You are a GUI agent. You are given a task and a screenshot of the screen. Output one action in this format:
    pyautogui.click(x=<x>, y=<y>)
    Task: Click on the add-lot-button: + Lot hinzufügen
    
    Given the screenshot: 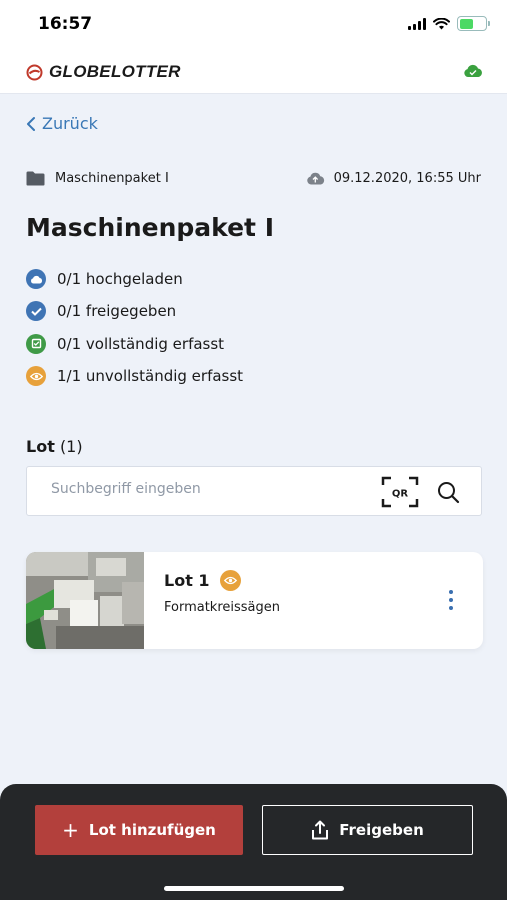 What is the action you would take?
    pyautogui.click(x=139, y=830)
    